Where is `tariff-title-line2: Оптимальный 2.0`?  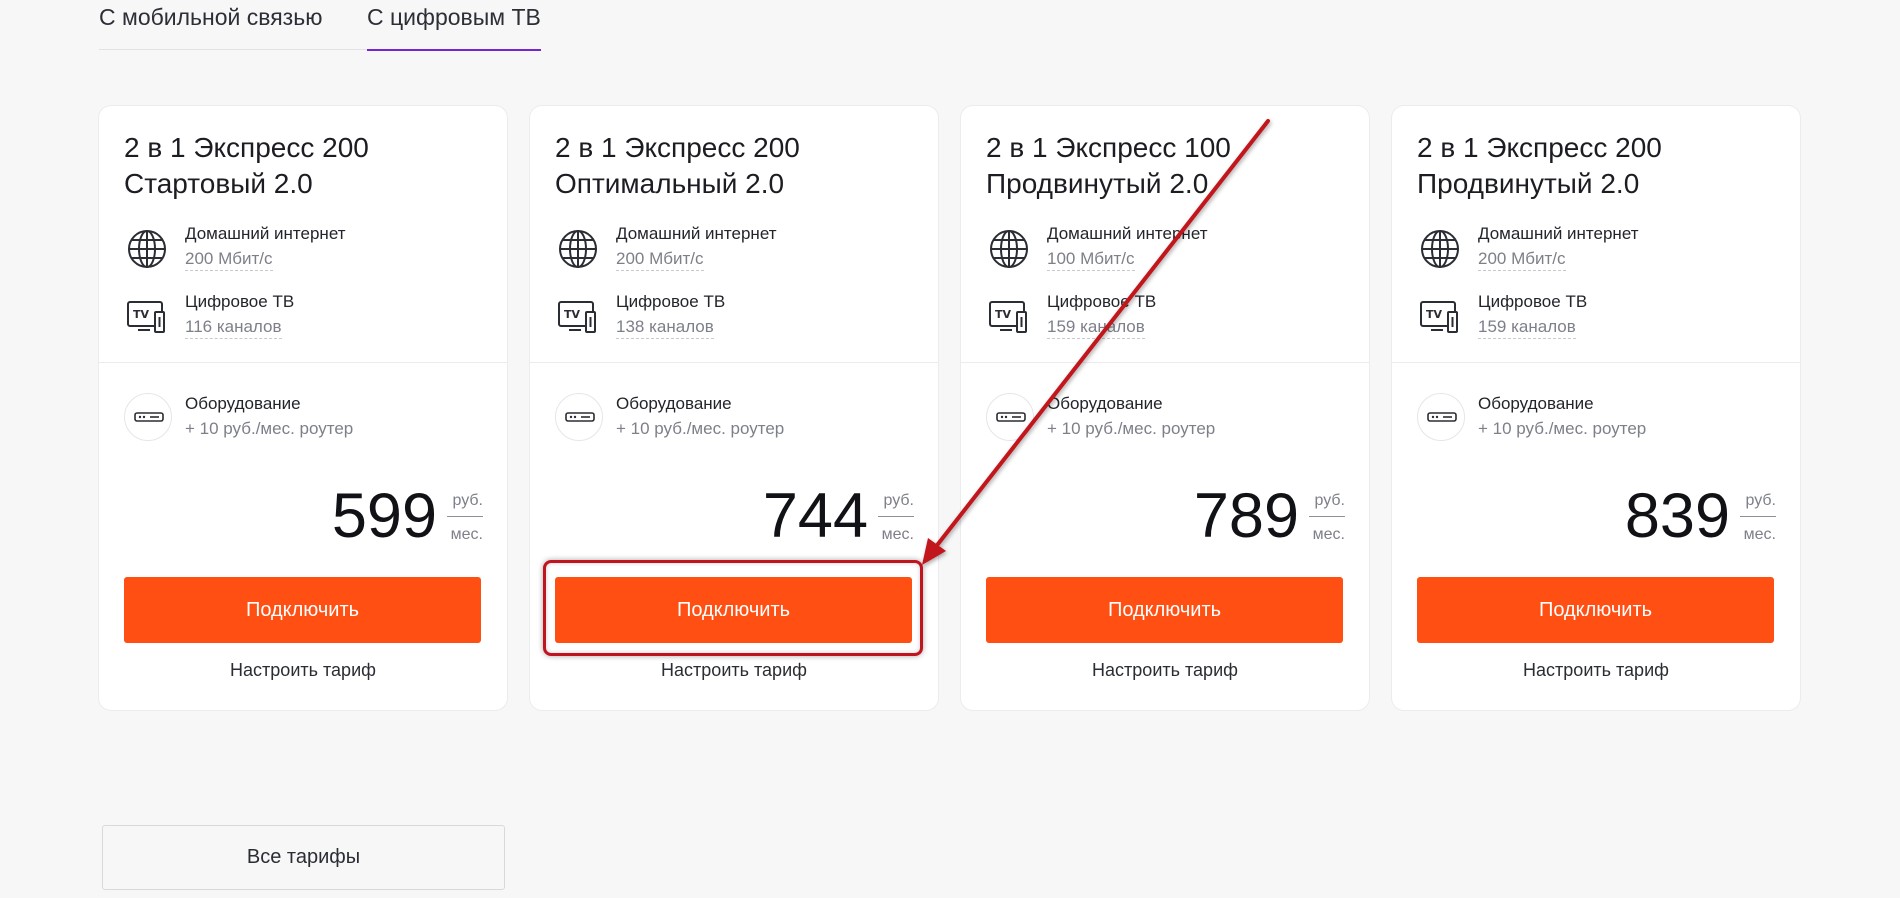
tariff-title-line2: Оптимальный 2.0 is located at coordinates (670, 183).